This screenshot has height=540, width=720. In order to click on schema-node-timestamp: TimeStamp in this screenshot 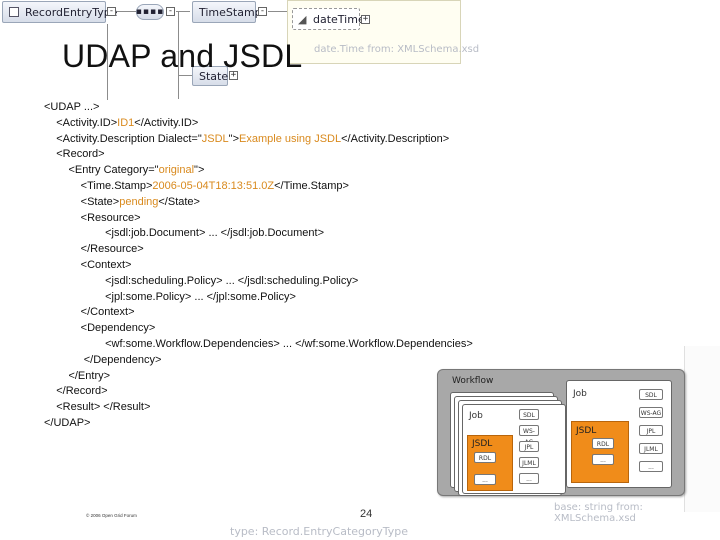, I will do `click(227, 12)`.